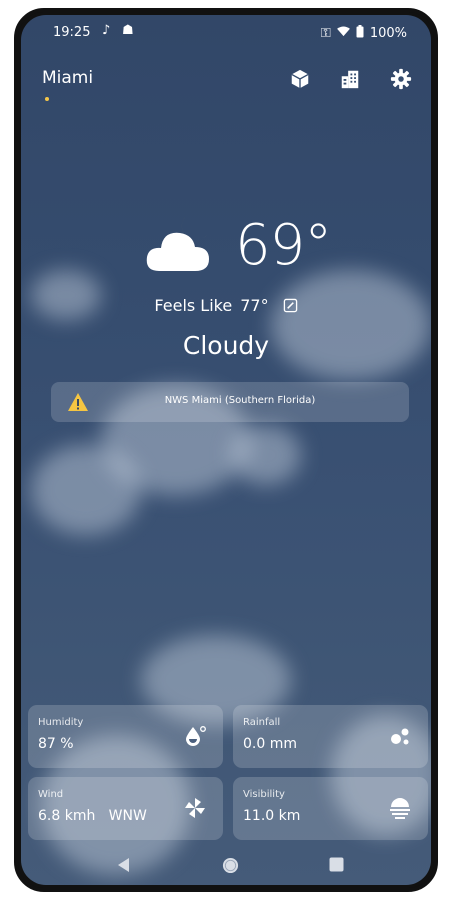 This screenshot has height=900, width=452. I want to click on gear-icon, so click(401, 79).